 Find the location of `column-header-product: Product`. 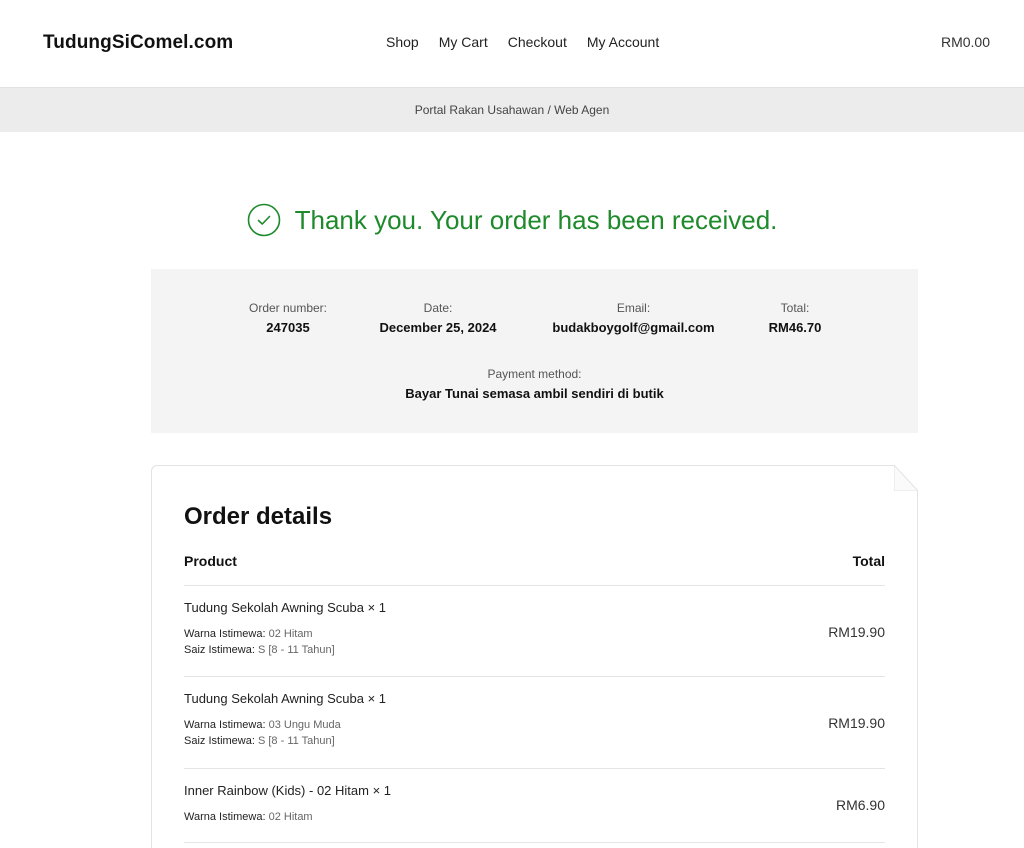

column-header-product: Product is located at coordinates (210, 561).